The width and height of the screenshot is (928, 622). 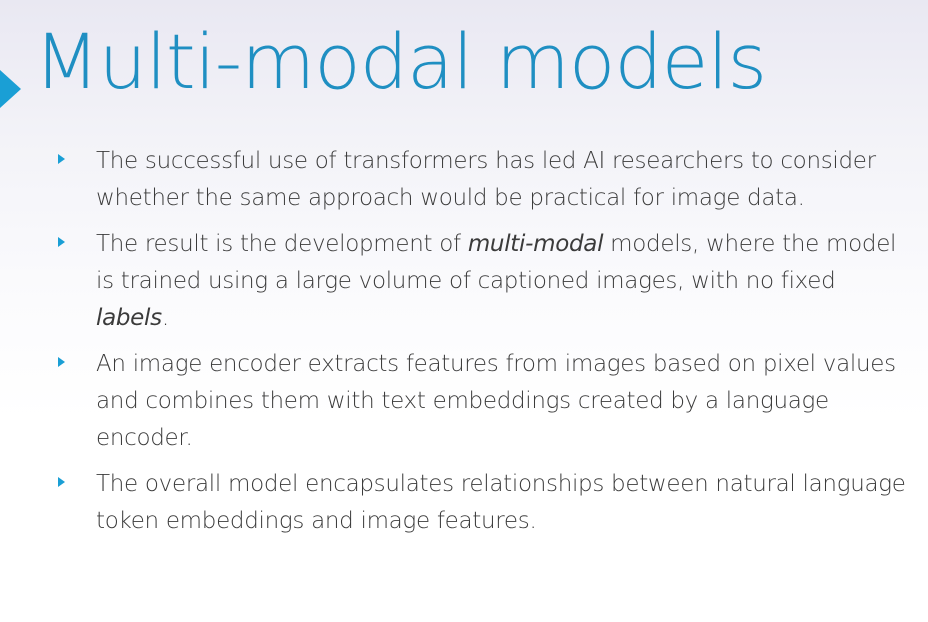 What do you see at coordinates (129, 318) in the screenshot?
I see `bullet-text-emphasis: labels` at bounding box center [129, 318].